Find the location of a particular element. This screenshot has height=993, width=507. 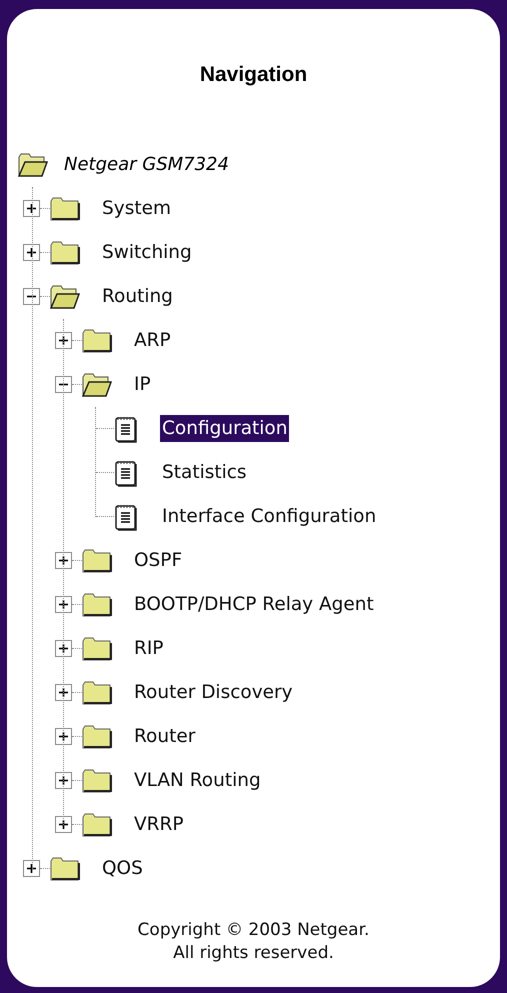

tree-page-link: Statistics is located at coordinates (204, 472).